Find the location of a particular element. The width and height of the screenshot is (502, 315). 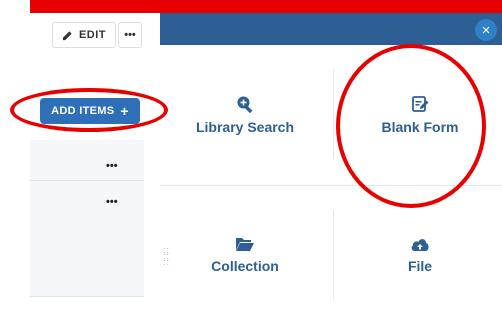

edit-form-icon is located at coordinates (420, 104).